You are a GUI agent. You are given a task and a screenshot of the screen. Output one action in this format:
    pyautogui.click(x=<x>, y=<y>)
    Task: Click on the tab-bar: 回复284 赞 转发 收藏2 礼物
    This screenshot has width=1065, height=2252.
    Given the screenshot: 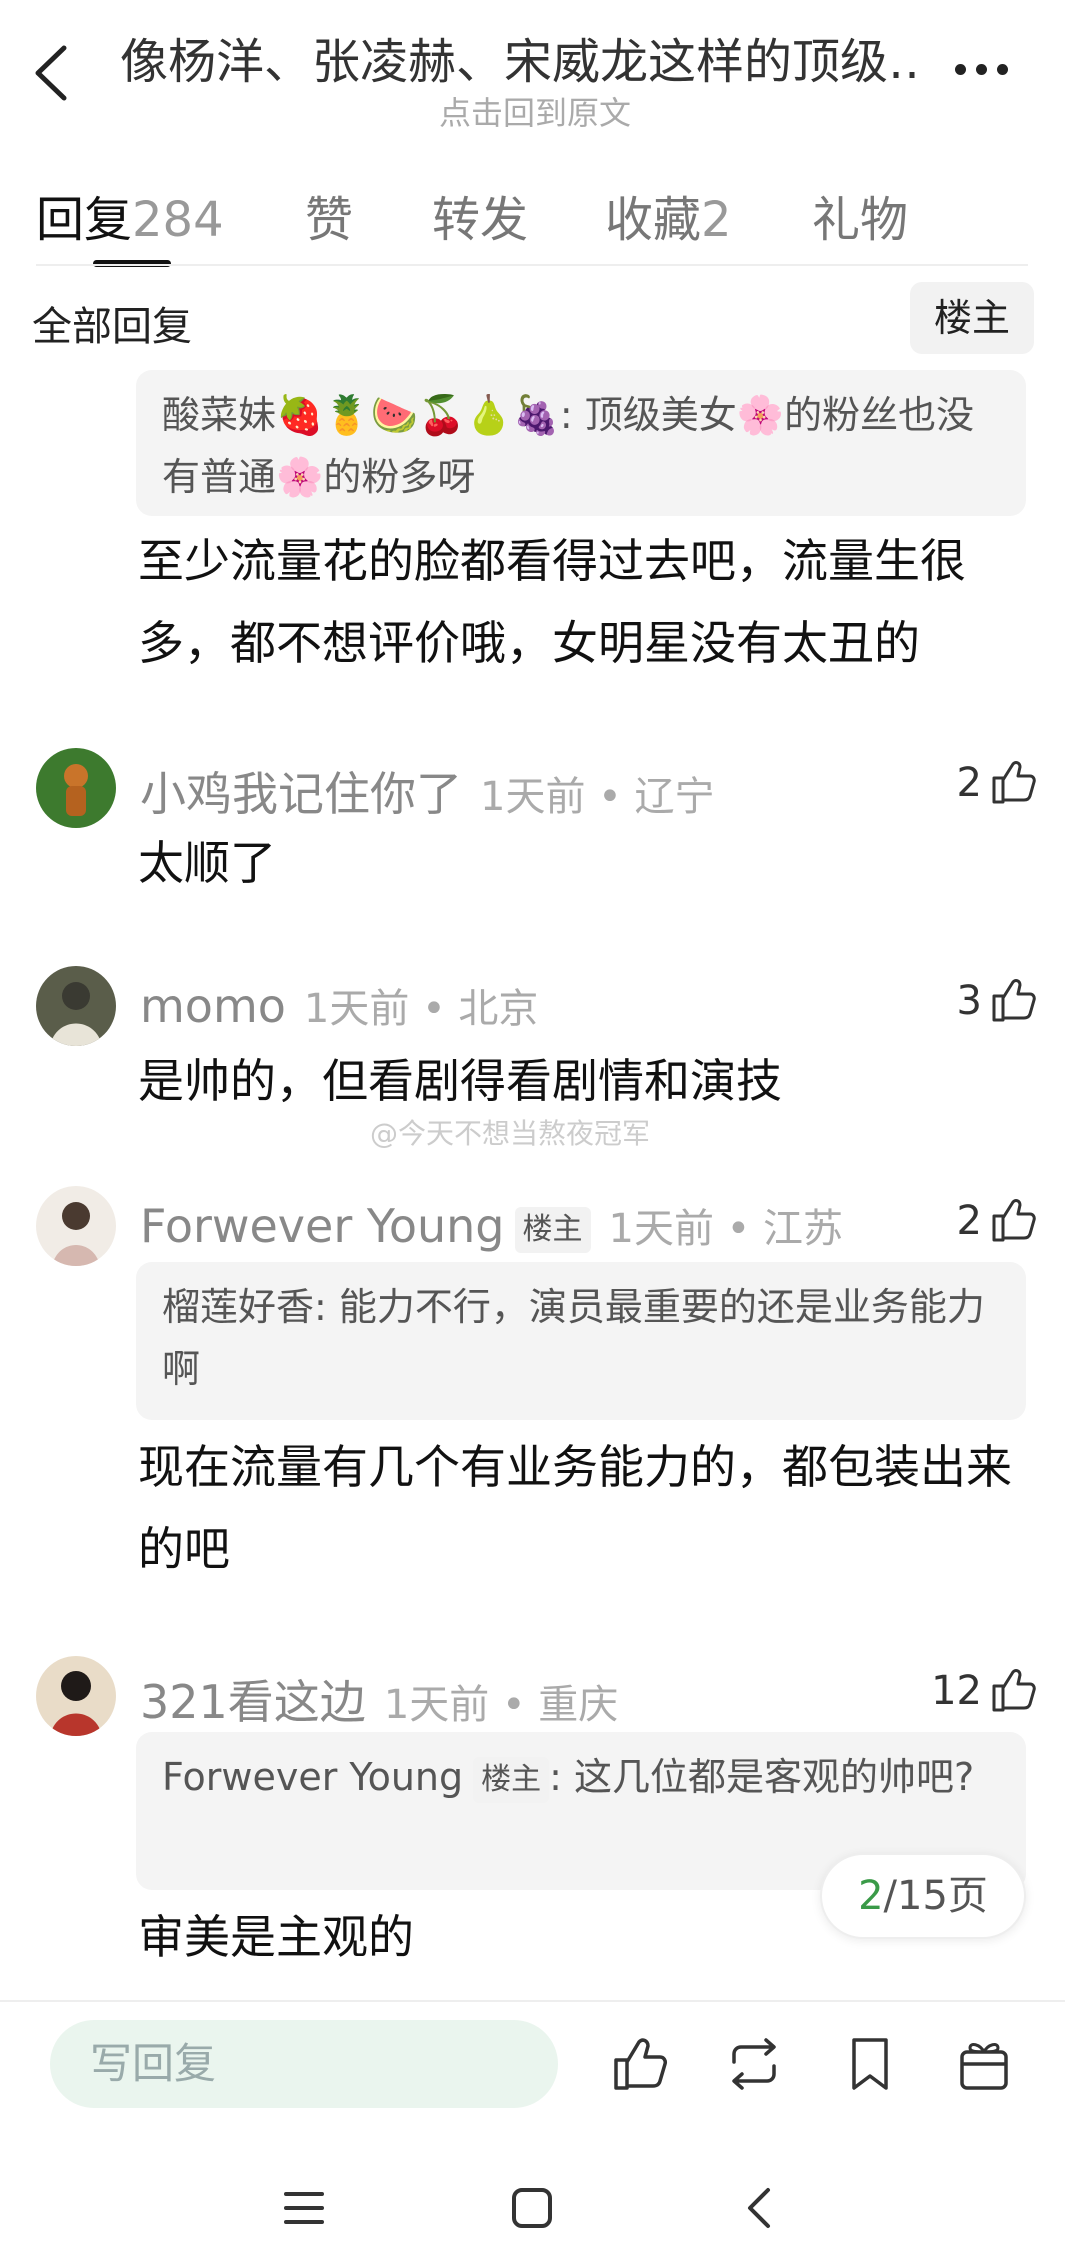 What is the action you would take?
    pyautogui.click(x=532, y=218)
    